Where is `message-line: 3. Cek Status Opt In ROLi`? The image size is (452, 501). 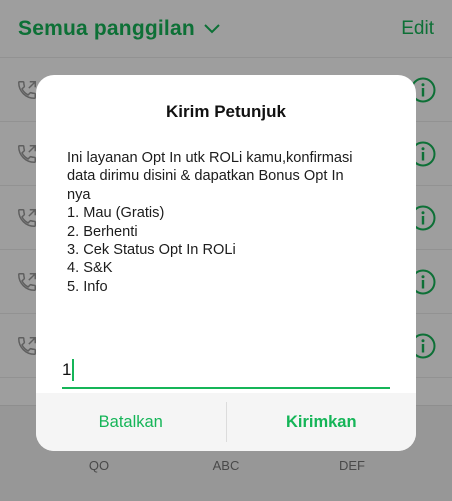 message-line: 3. Cek Status Opt In ROLi is located at coordinates (151, 250).